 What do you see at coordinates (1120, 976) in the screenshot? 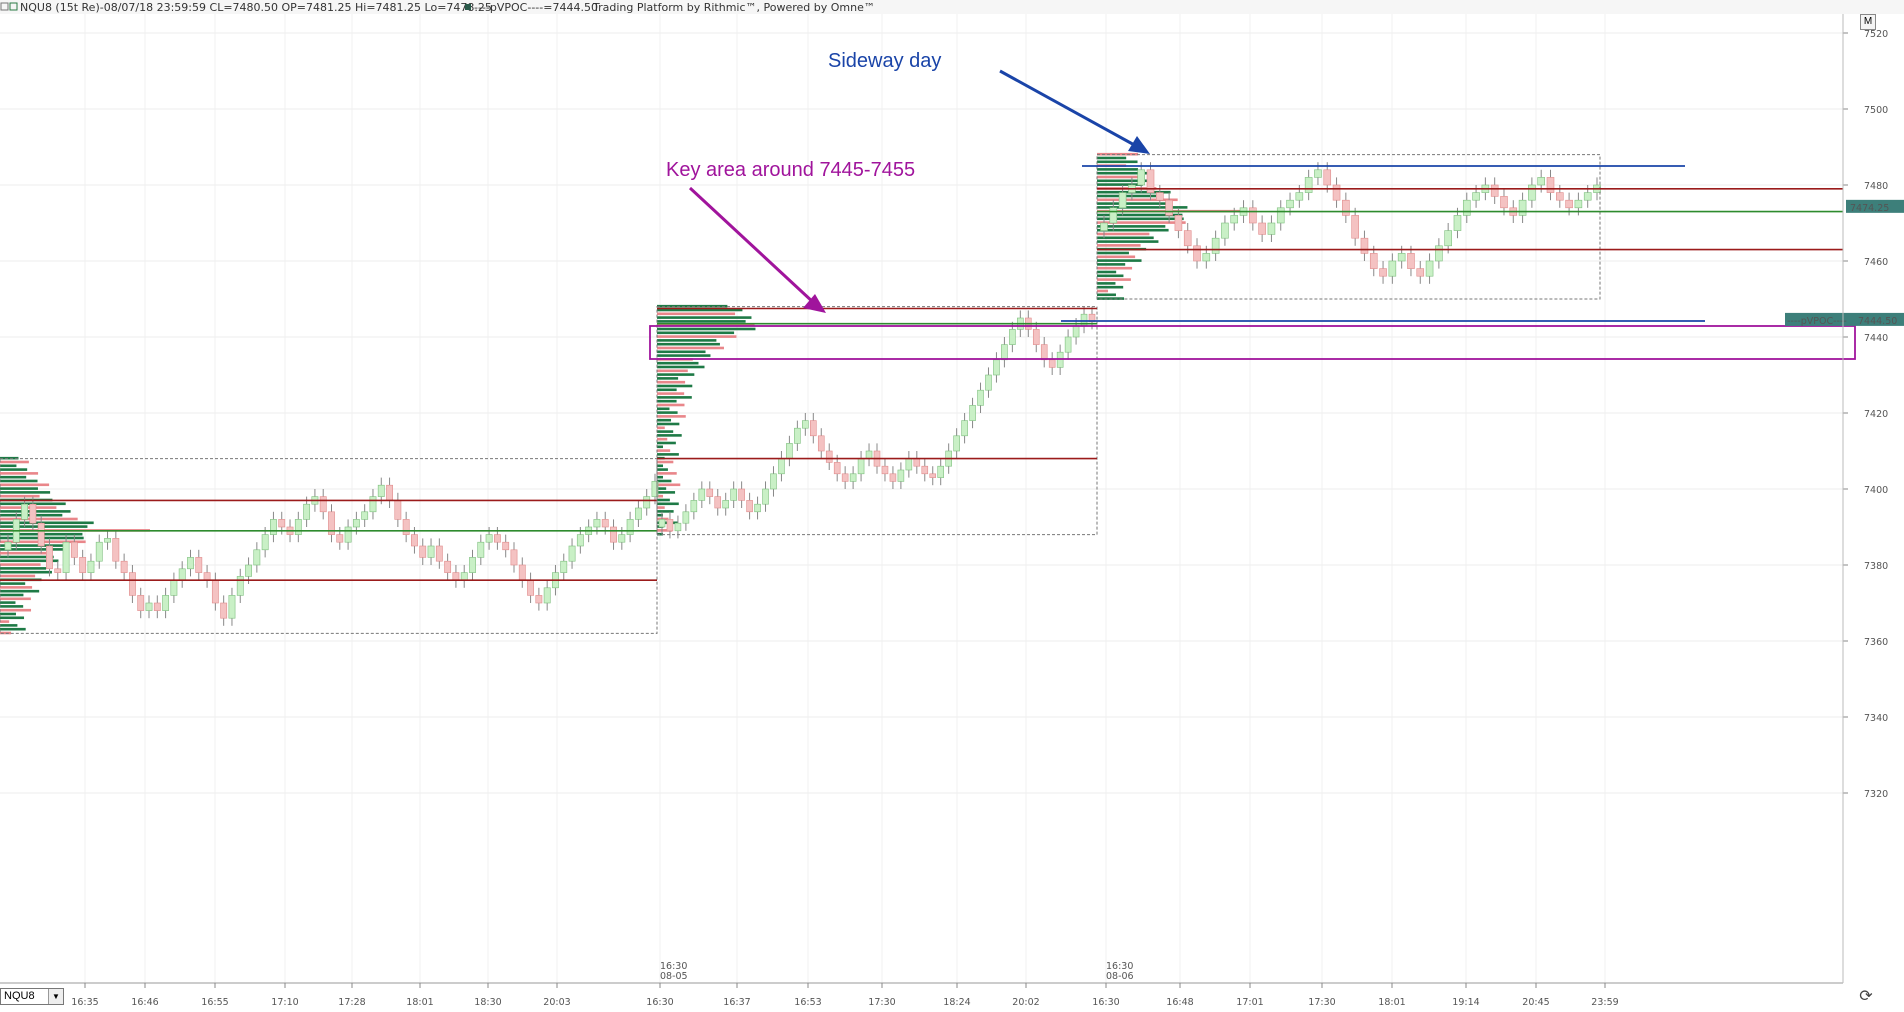
I see `session-label: 08-06` at bounding box center [1120, 976].